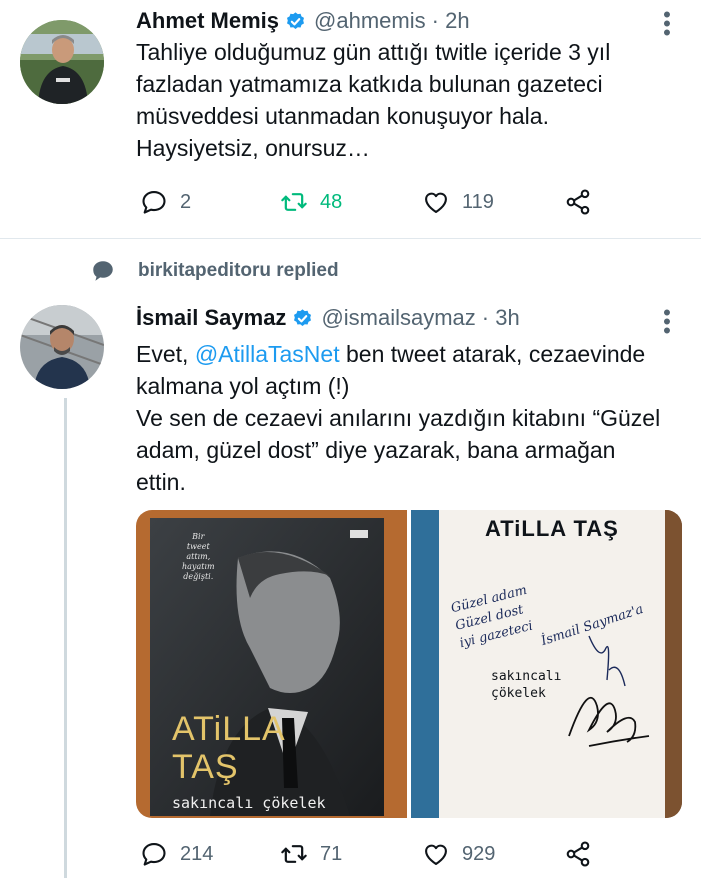 Image resolution: width=701 pixels, height=886 pixels. I want to click on cover-author-line2: TAŞ, so click(205, 767).